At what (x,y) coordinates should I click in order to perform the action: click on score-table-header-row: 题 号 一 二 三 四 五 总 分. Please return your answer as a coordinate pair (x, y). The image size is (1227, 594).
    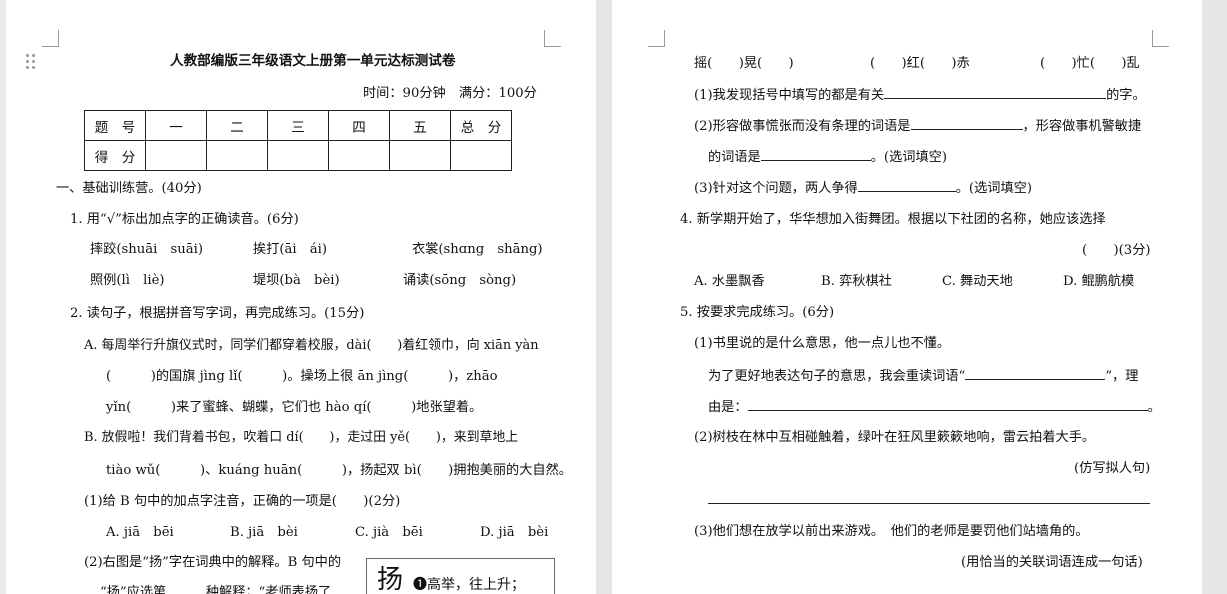
    Looking at the image, I should click on (298, 125).